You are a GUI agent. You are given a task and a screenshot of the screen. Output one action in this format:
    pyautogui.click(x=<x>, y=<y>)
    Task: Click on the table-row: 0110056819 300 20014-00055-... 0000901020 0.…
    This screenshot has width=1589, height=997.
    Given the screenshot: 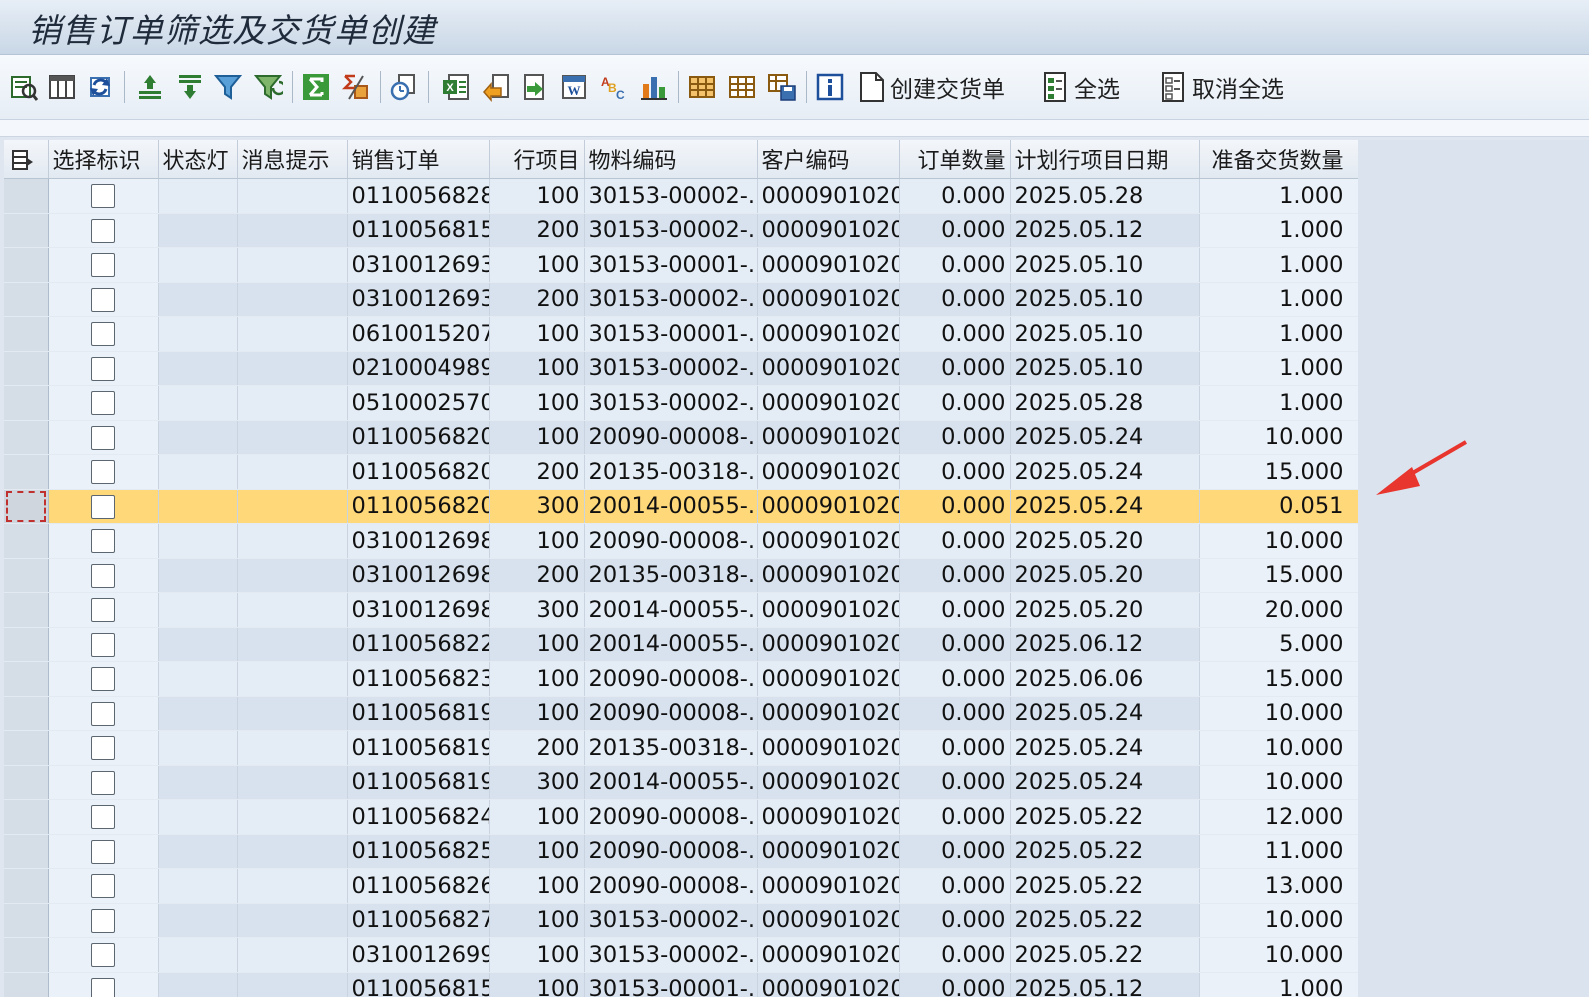 What is the action you would take?
    pyautogui.click(x=681, y=782)
    